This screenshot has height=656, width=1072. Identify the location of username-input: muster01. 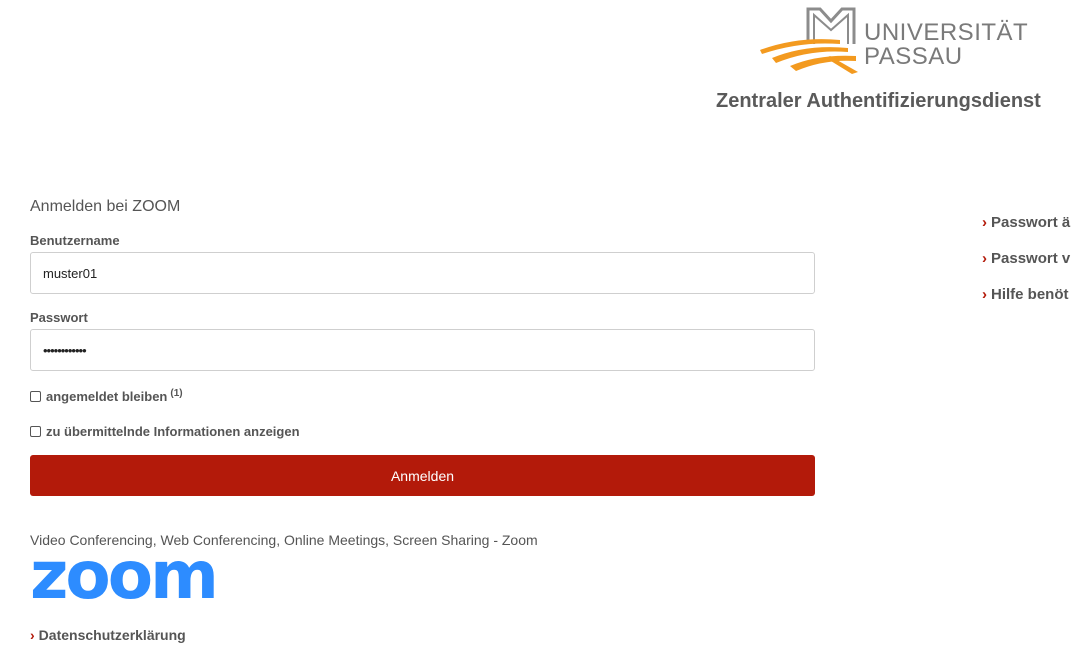
(422, 273).